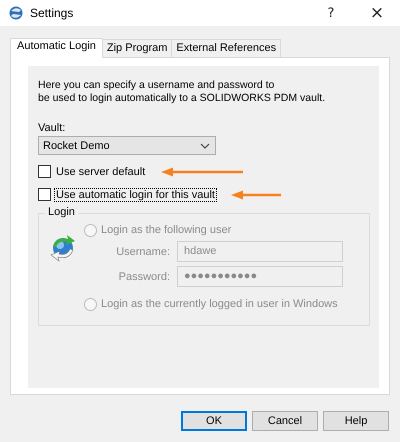  What do you see at coordinates (52, 128) in the screenshot?
I see `vault-label: Vault:` at bounding box center [52, 128].